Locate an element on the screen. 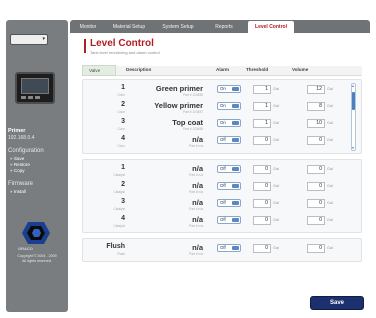 The image size is (376, 318). scrollbar-thumb is located at coordinates (353, 101).